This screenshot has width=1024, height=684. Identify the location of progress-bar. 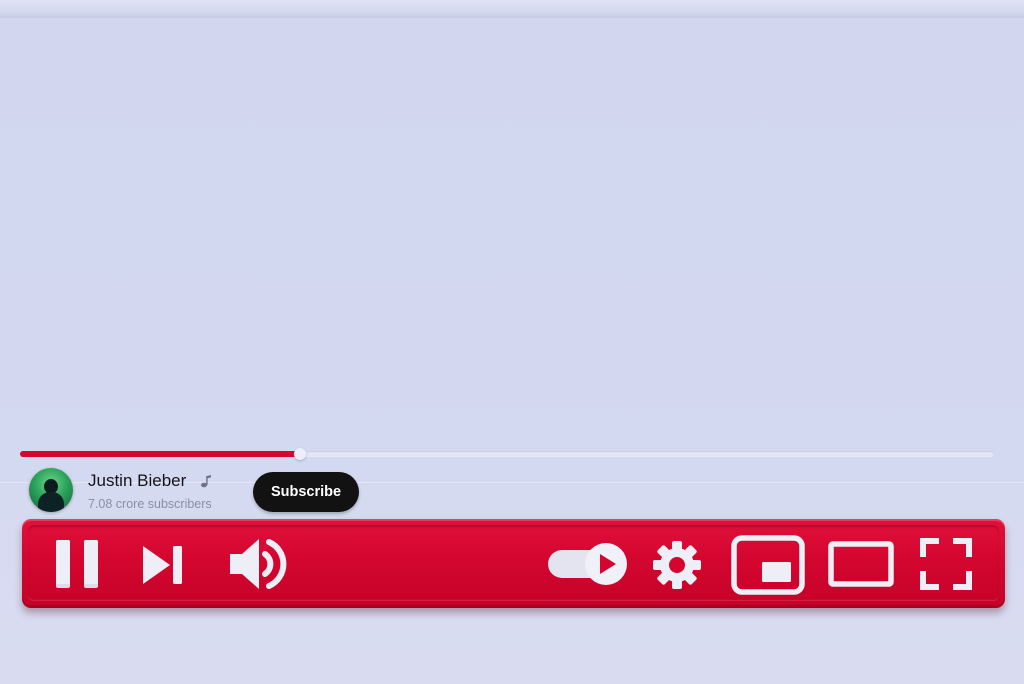
(507, 454).